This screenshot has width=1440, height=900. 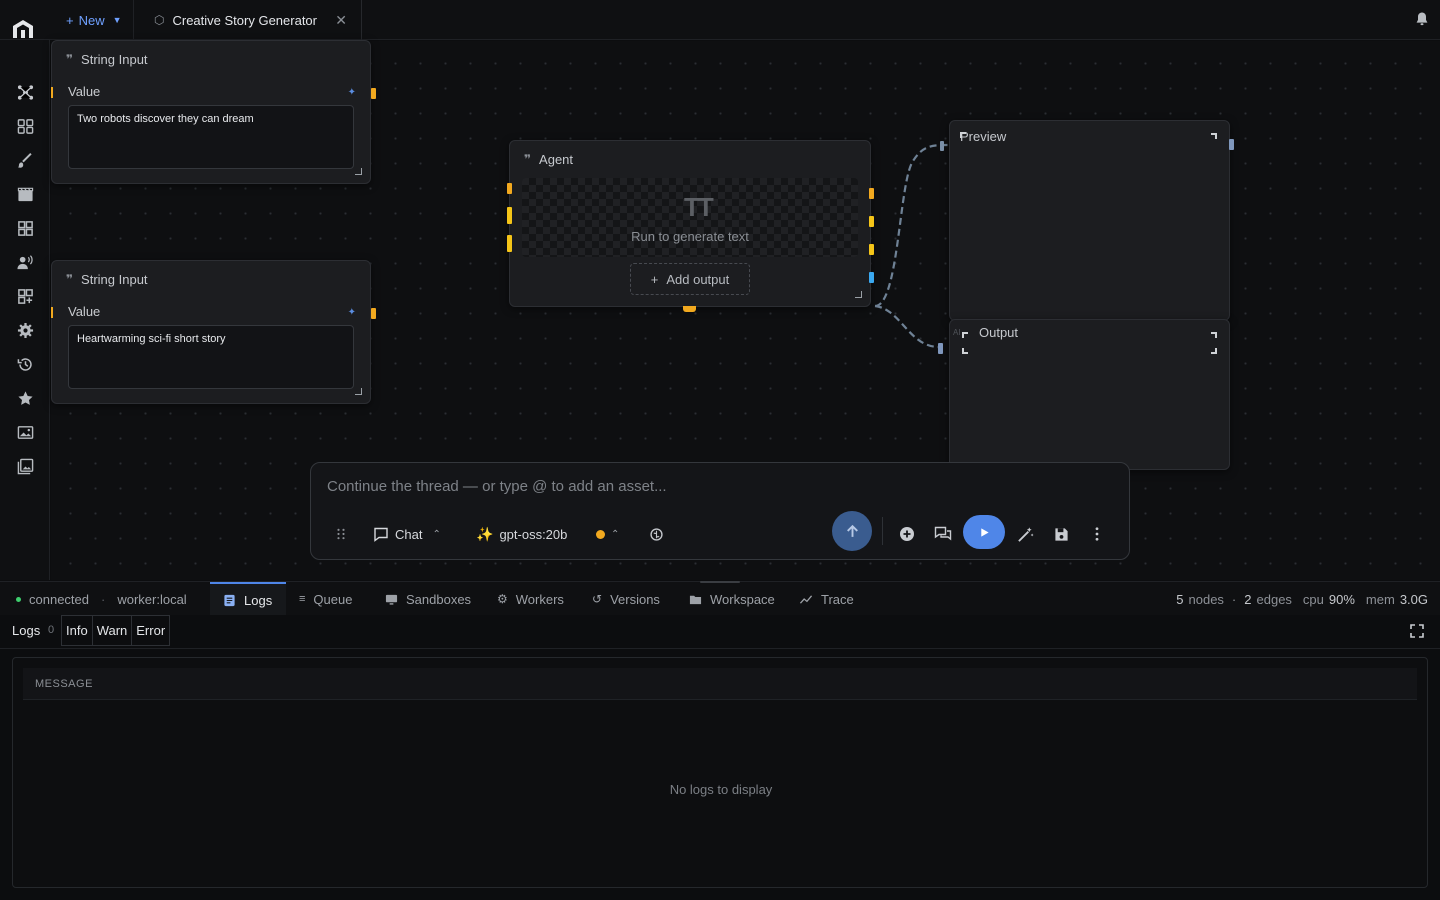 I want to click on empty-state-text: No logs to display, so click(x=721, y=789).